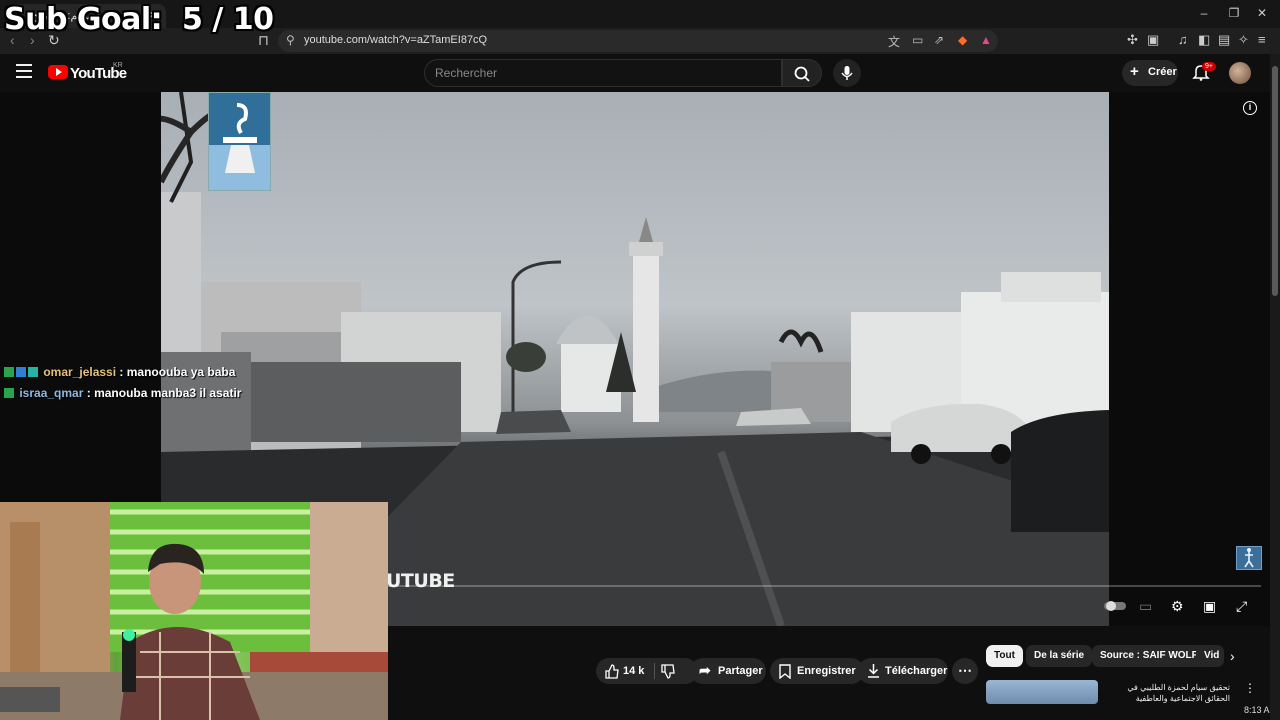  I want to click on info-icon: i, so click(1250, 108).